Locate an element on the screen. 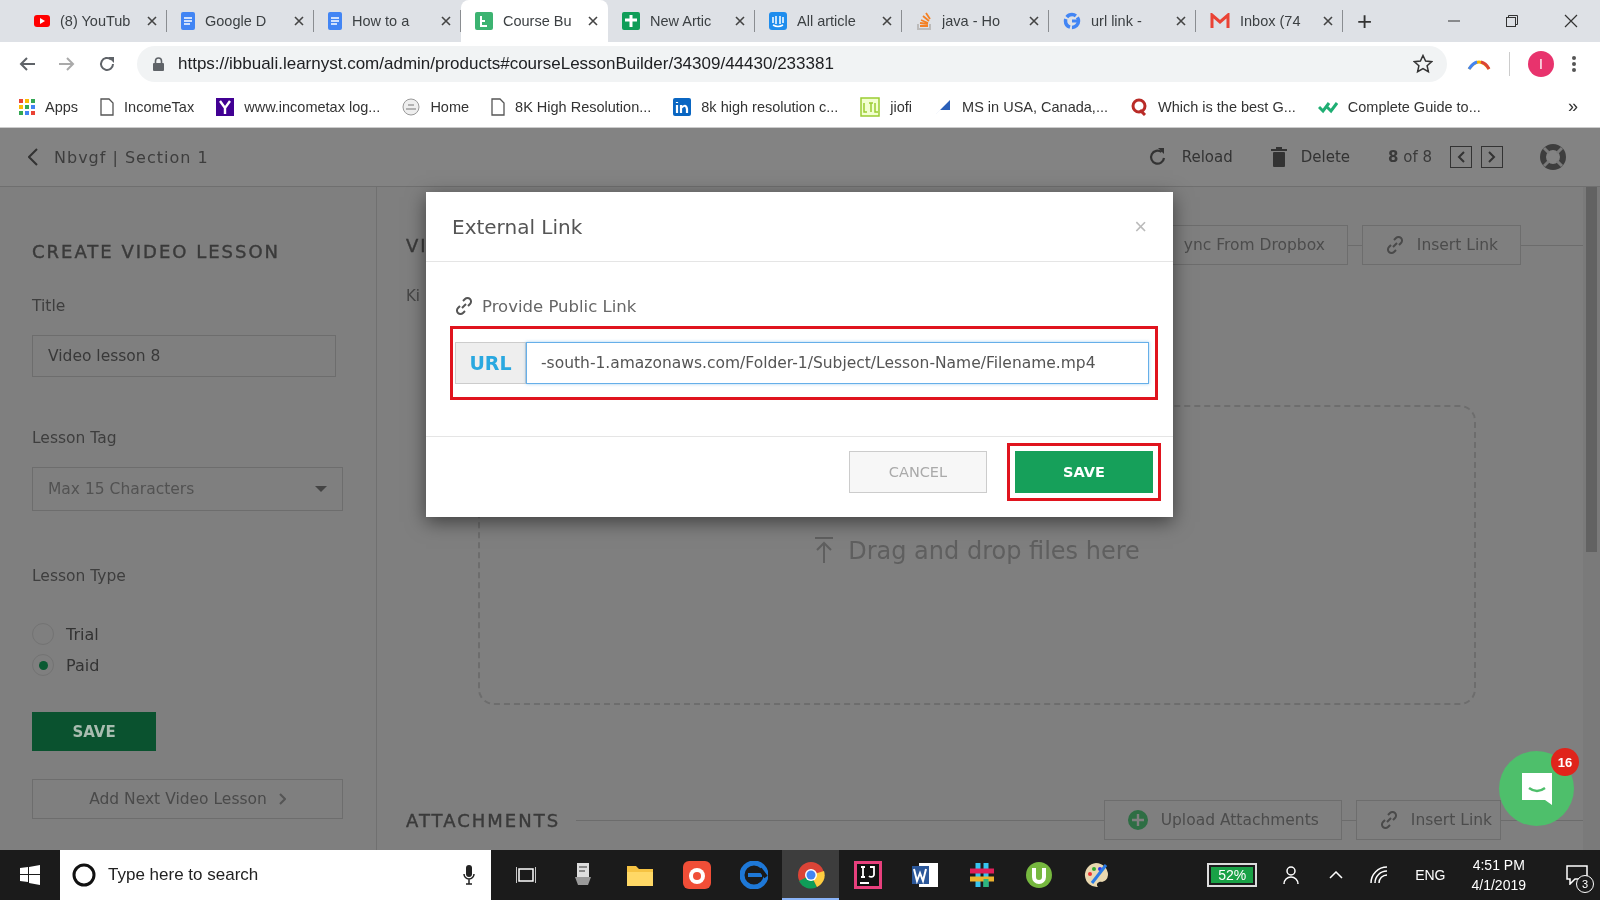  grid-icon is located at coordinates (27, 106).